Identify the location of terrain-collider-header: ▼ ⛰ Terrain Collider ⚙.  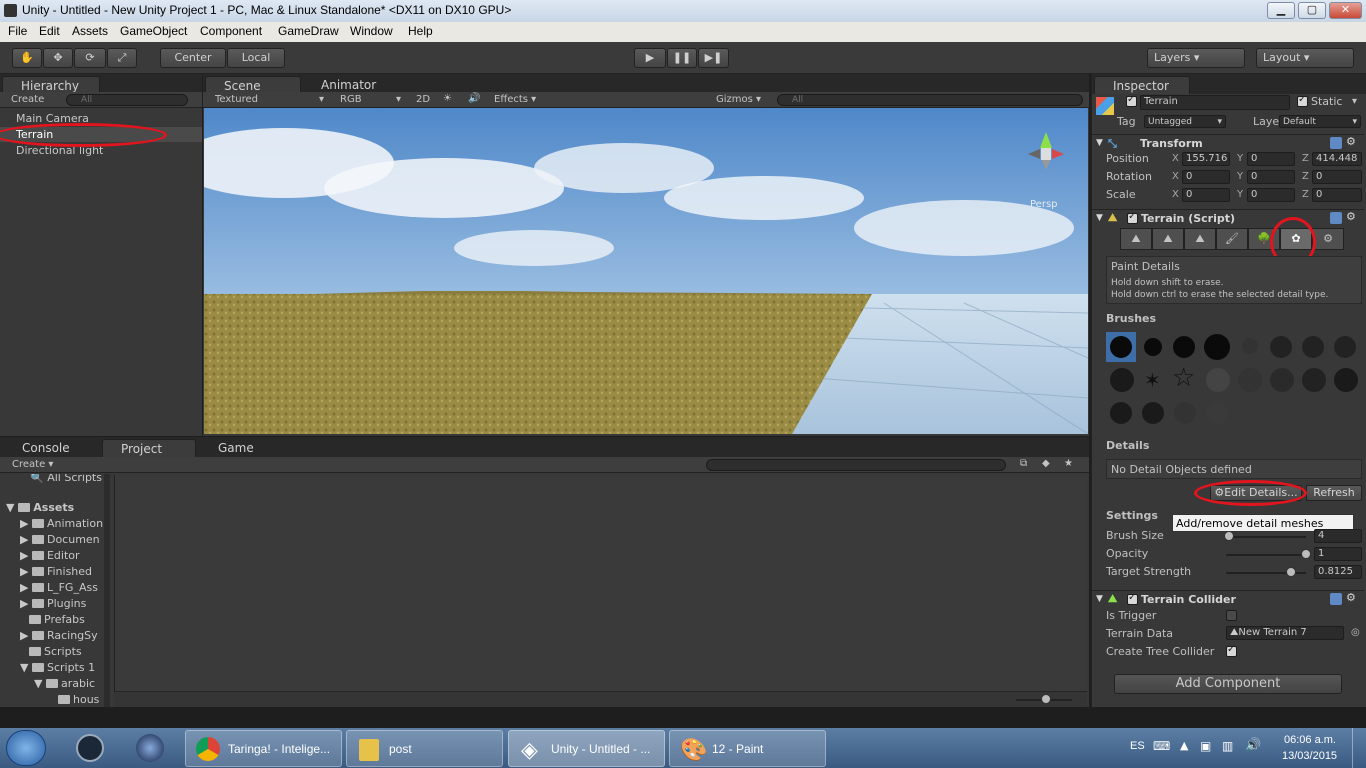
(1228, 599).